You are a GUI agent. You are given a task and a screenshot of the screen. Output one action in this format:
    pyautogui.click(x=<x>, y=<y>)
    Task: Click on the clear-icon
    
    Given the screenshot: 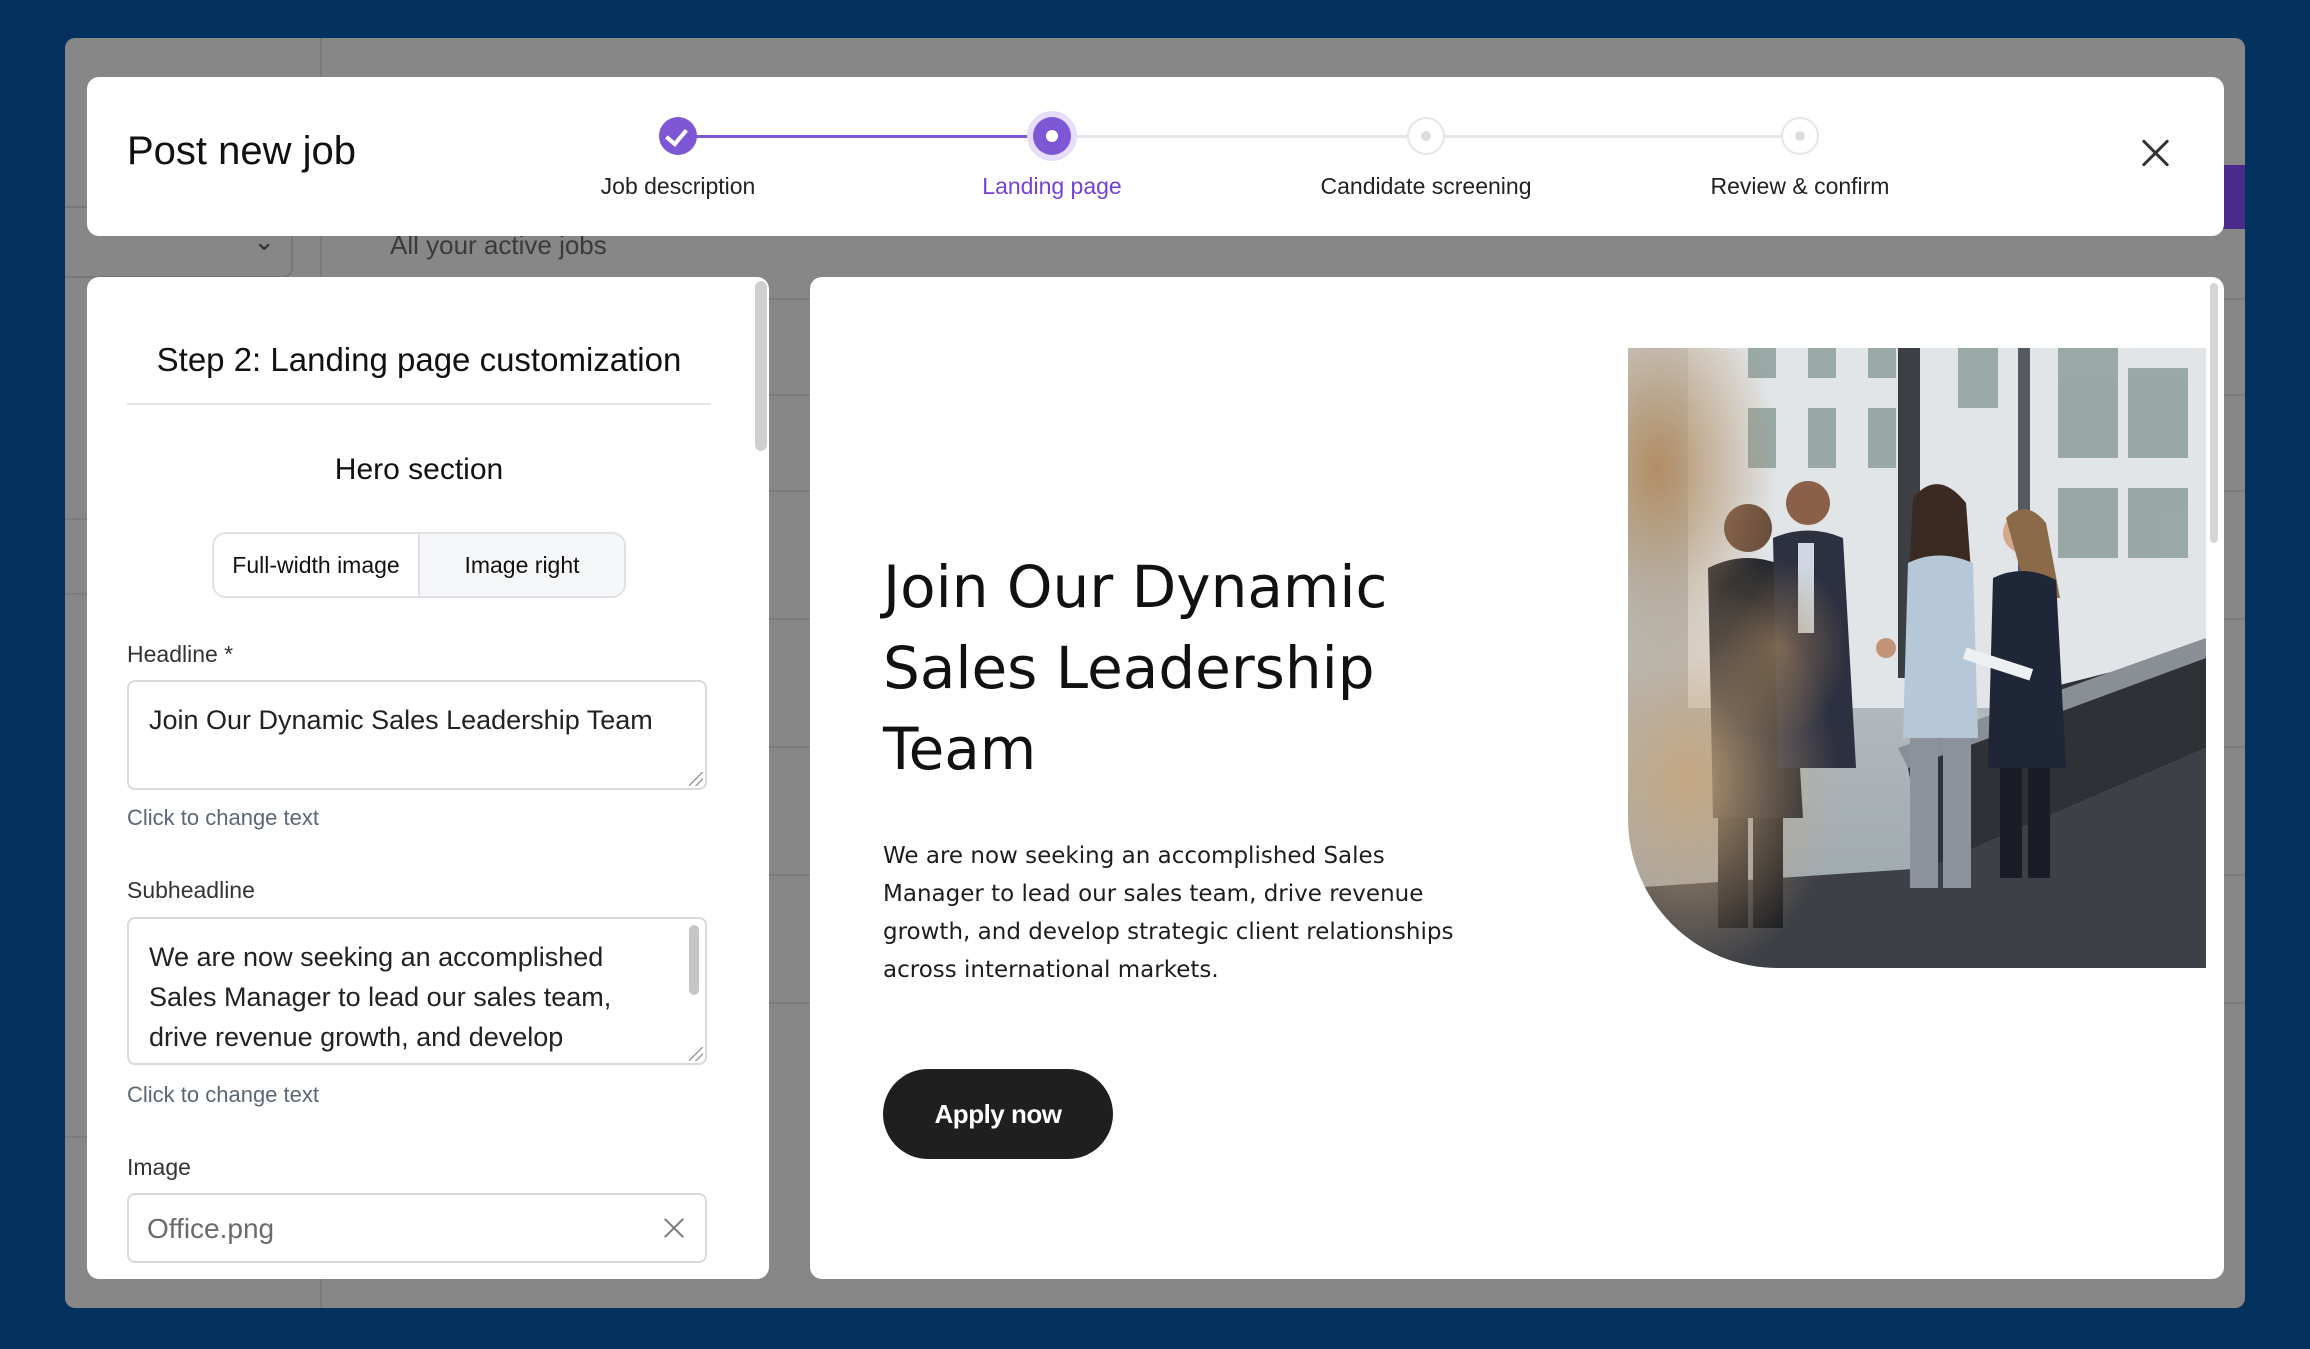 What is the action you would take?
    pyautogui.click(x=674, y=1228)
    